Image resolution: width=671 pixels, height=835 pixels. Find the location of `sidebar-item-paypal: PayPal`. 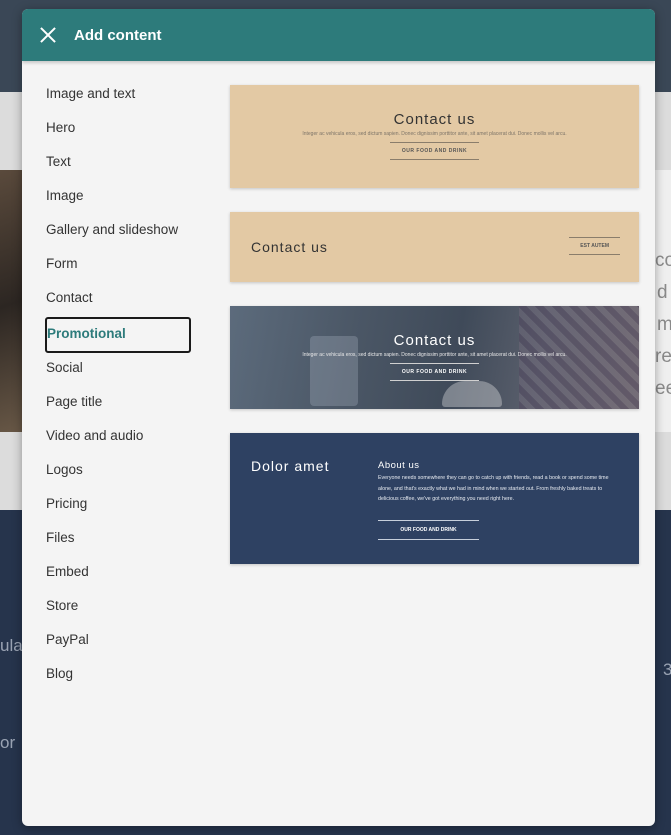

sidebar-item-paypal: PayPal is located at coordinates (117, 642).